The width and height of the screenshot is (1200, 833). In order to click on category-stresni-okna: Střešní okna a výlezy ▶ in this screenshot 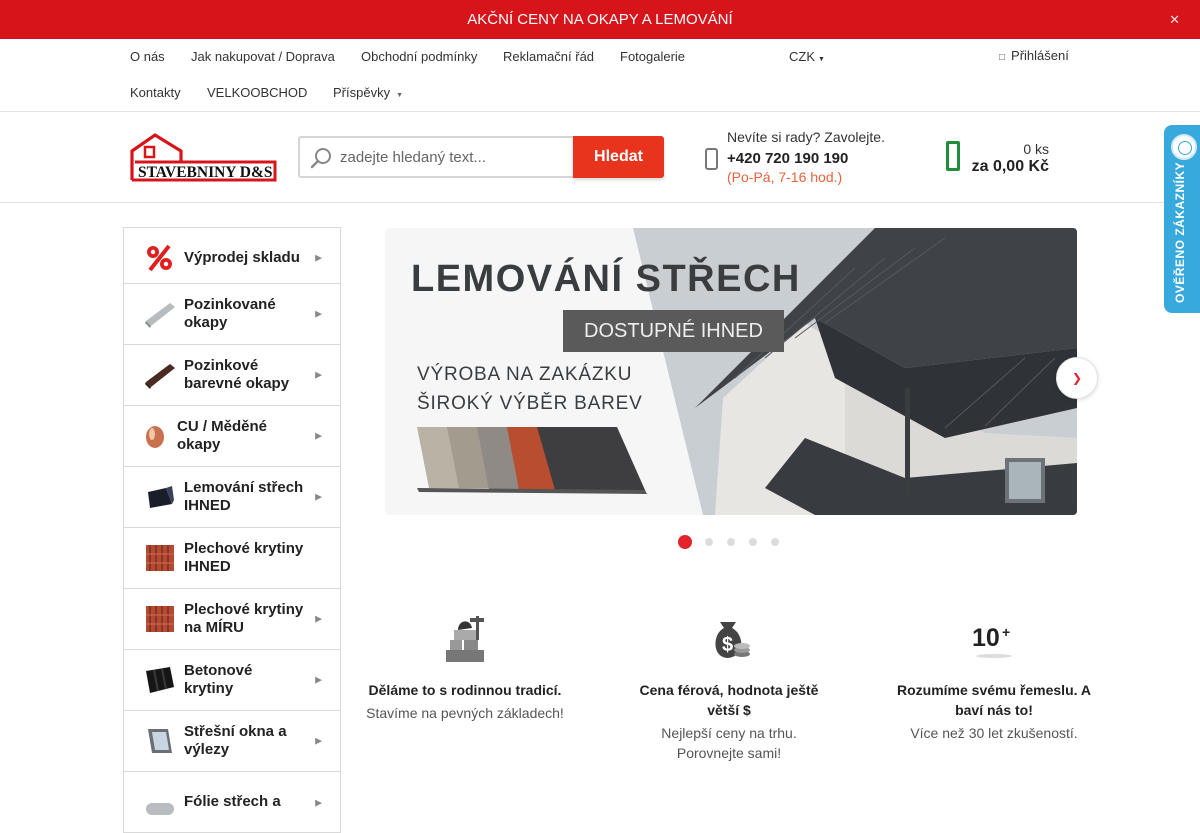, I will do `click(232, 741)`.